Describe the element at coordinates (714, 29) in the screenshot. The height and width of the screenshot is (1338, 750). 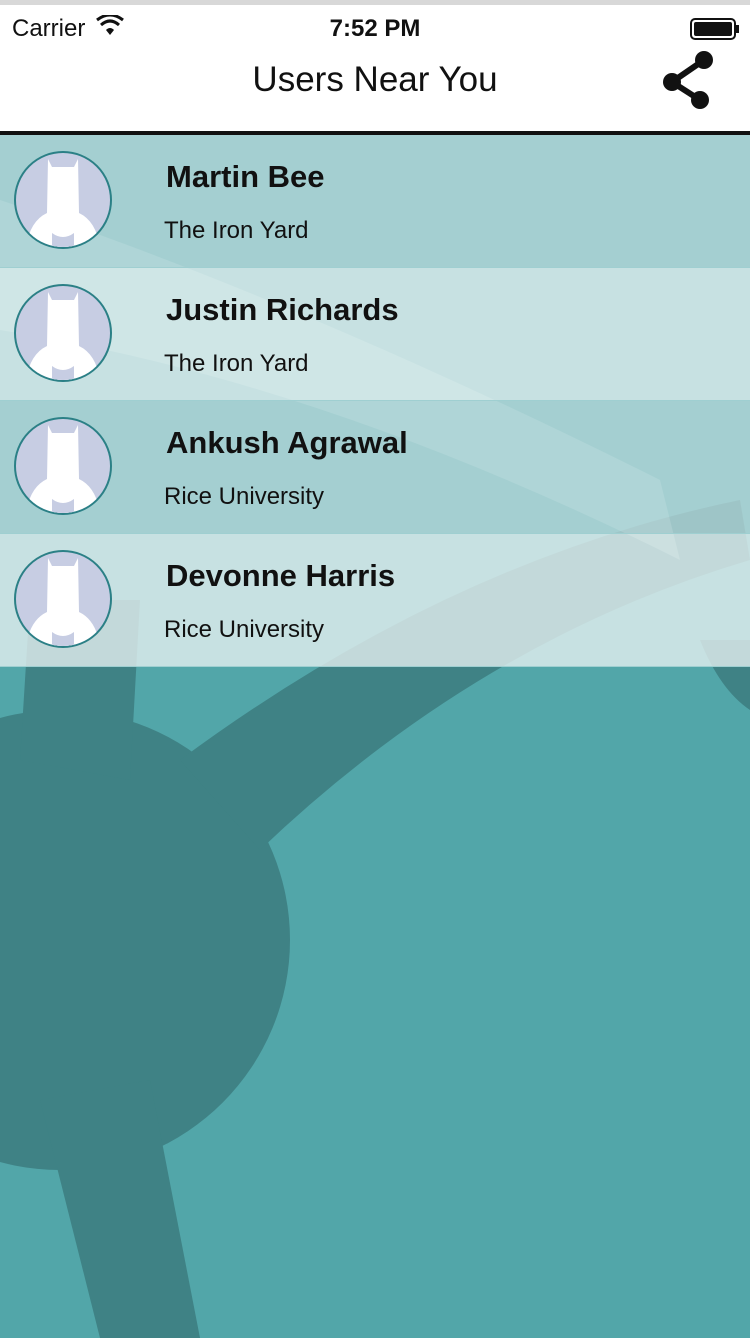
I see `battery-icon` at that location.